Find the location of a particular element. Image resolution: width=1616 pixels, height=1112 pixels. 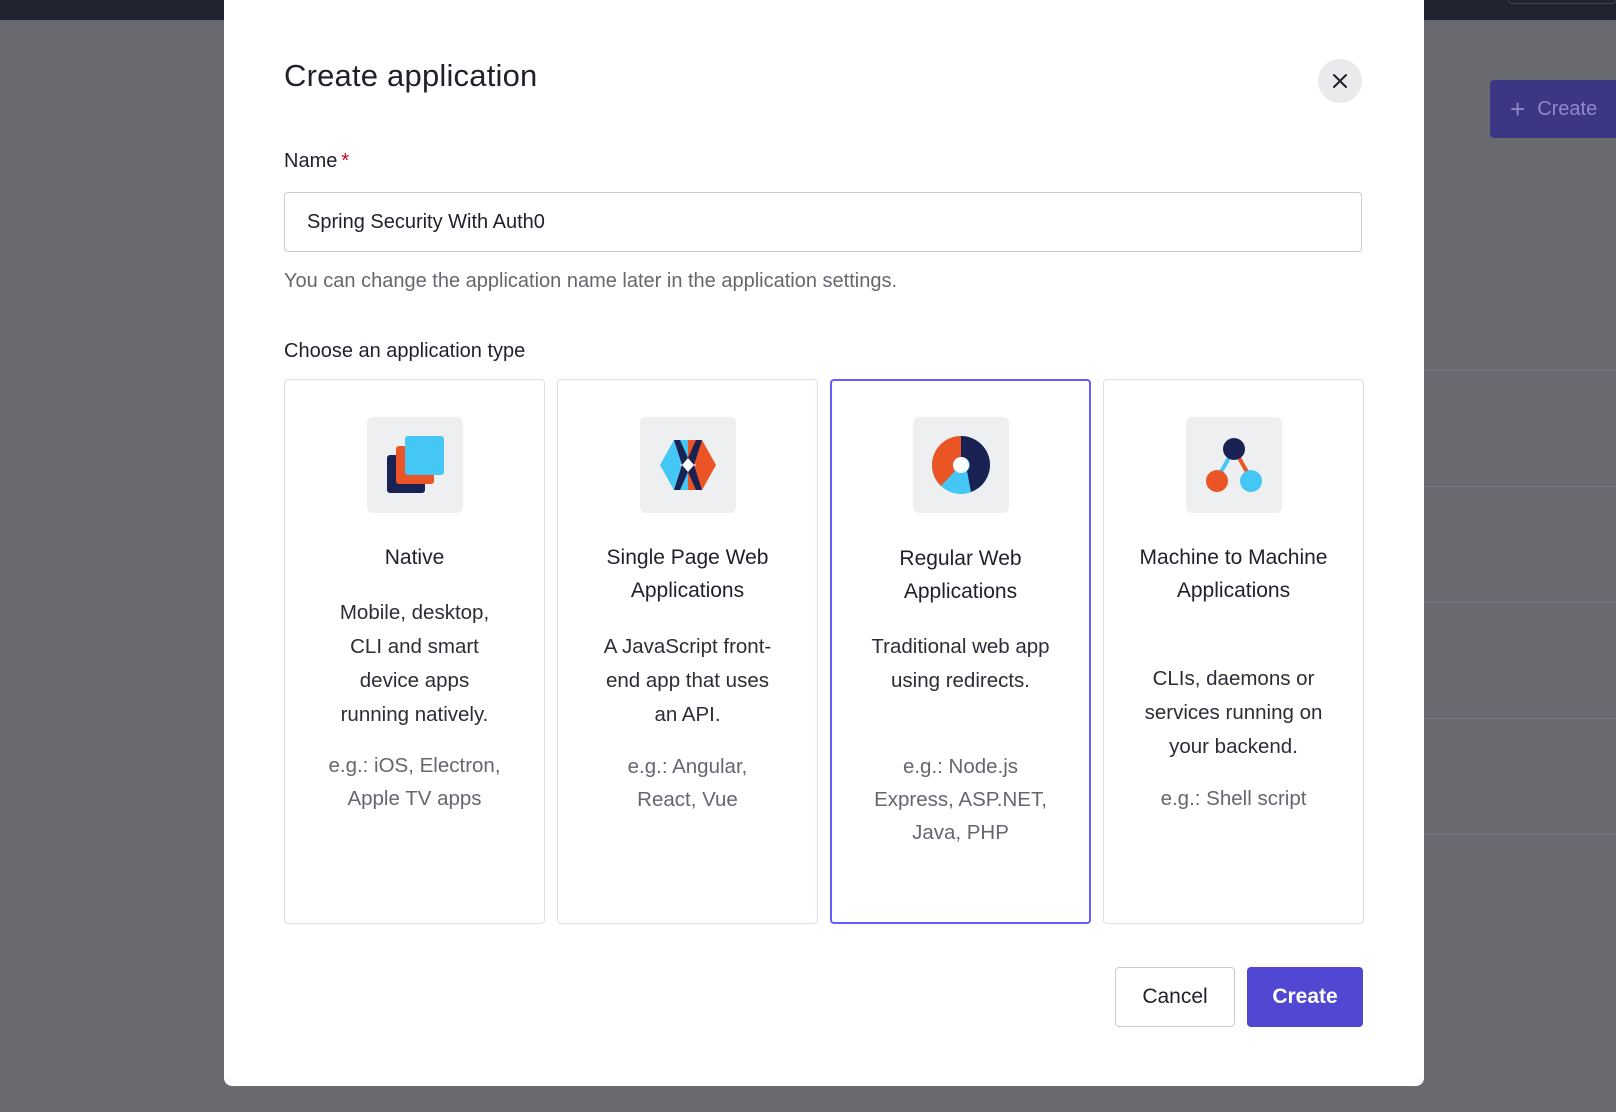

application-name-input is located at coordinates (823, 222).